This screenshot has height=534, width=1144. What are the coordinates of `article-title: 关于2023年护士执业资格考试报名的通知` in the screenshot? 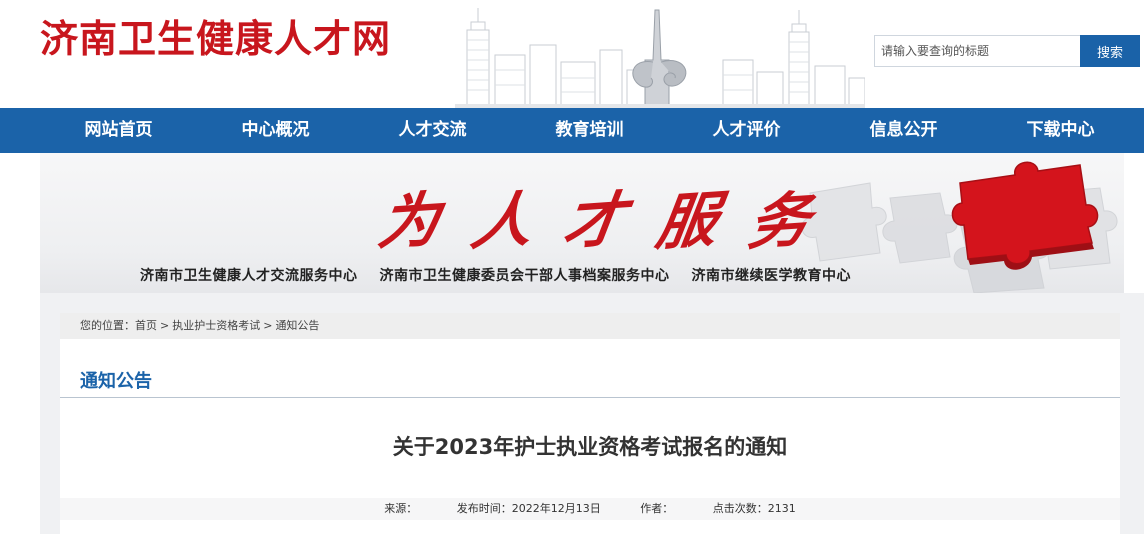 It's located at (590, 447).